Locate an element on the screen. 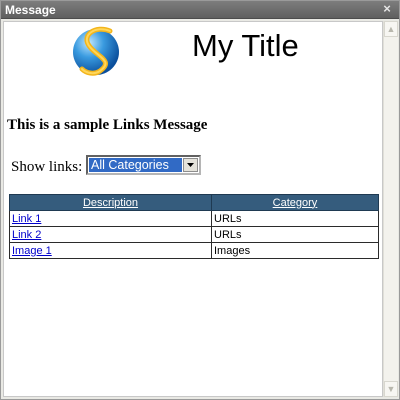 The height and width of the screenshot is (400, 400). category-select: All Categories is located at coordinates (143, 165).